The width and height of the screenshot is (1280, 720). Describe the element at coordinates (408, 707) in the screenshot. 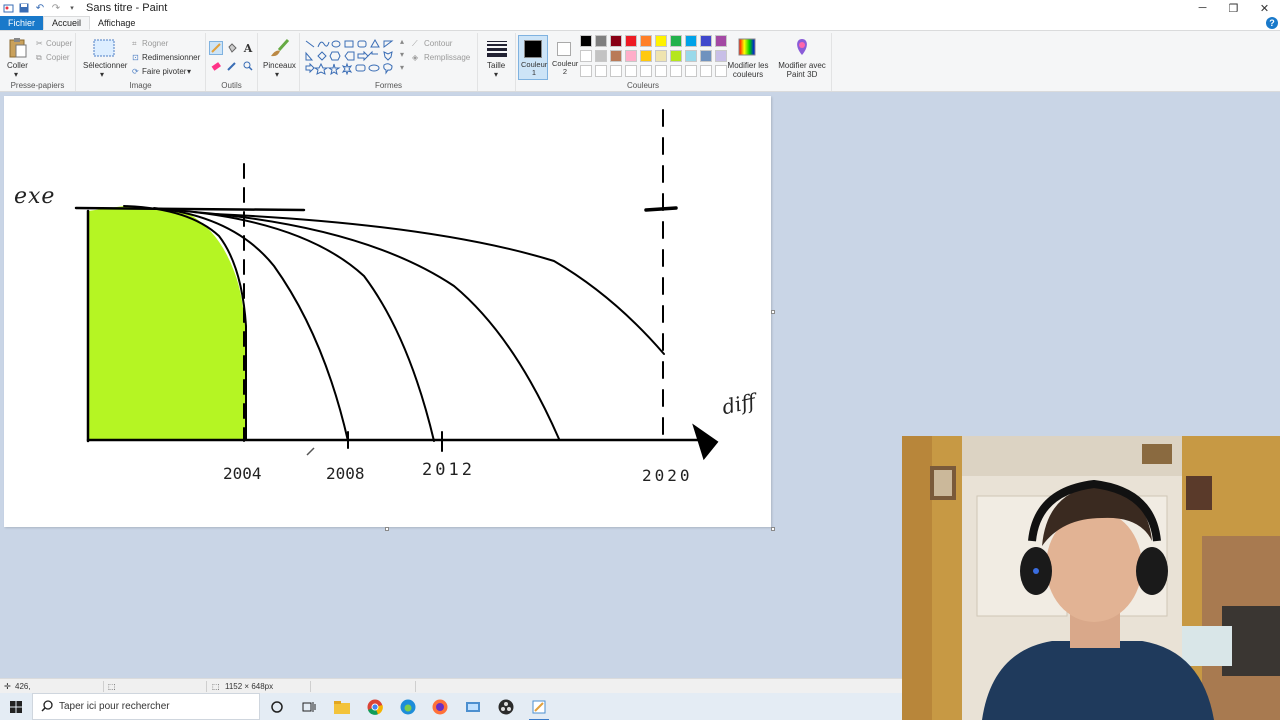

I see `edge-icon` at that location.